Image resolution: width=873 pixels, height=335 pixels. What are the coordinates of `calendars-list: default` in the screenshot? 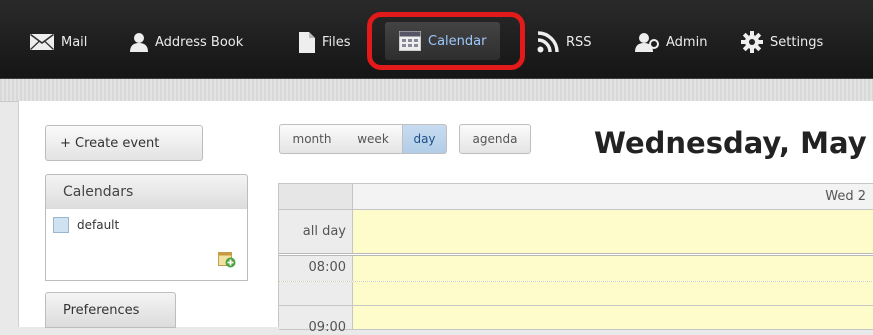 It's located at (146, 245).